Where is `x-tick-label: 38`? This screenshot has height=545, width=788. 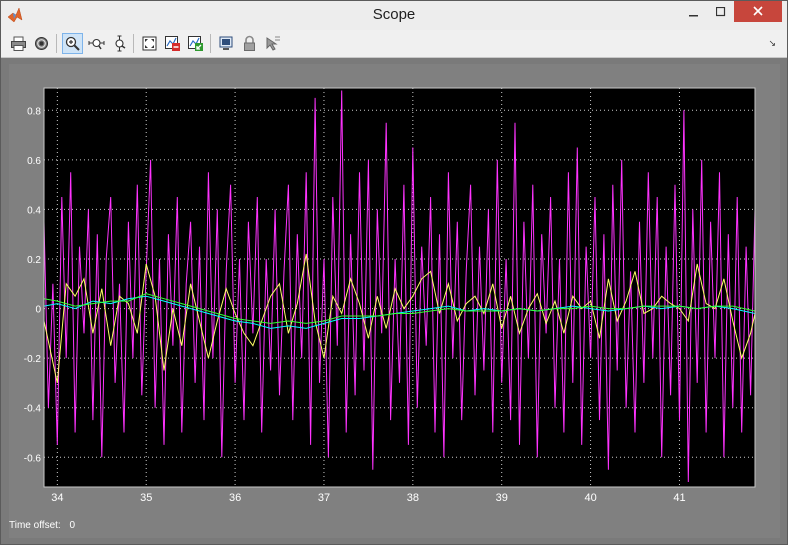
x-tick-label: 38 is located at coordinates (413, 498).